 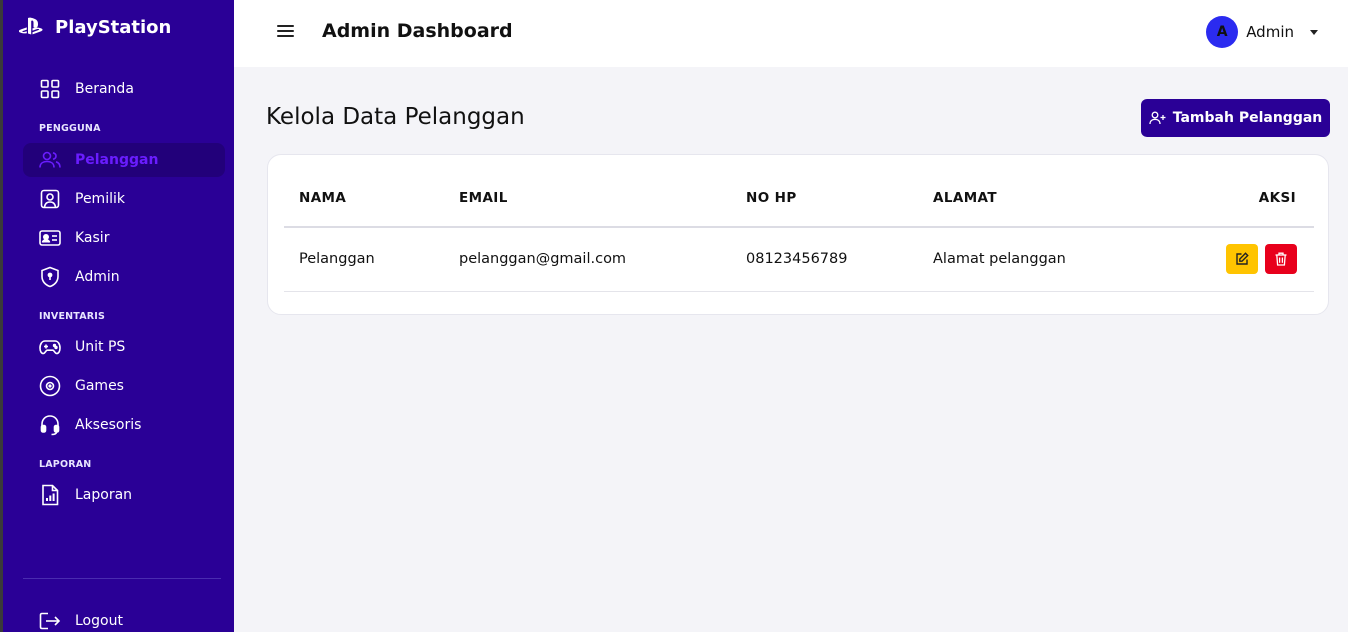 What do you see at coordinates (483, 198) in the screenshot?
I see `column-header-email: EMAIL` at bounding box center [483, 198].